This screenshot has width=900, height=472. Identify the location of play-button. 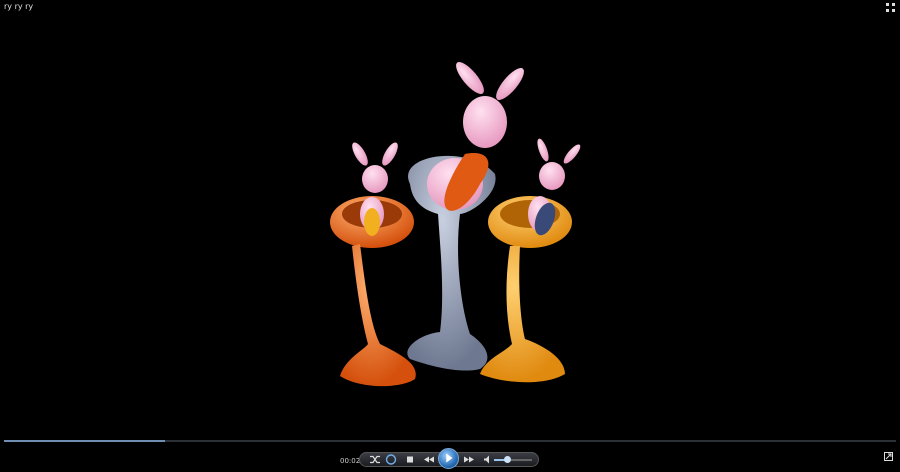
(448, 458).